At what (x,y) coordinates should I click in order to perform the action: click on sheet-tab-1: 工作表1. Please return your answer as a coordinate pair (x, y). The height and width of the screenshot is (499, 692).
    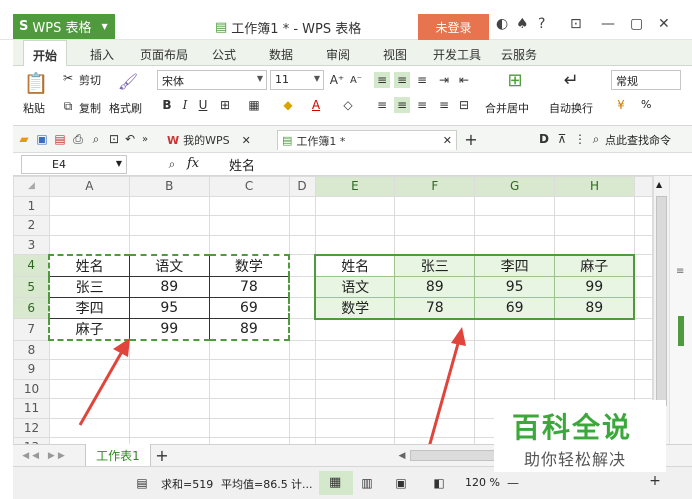
    Looking at the image, I should click on (118, 455).